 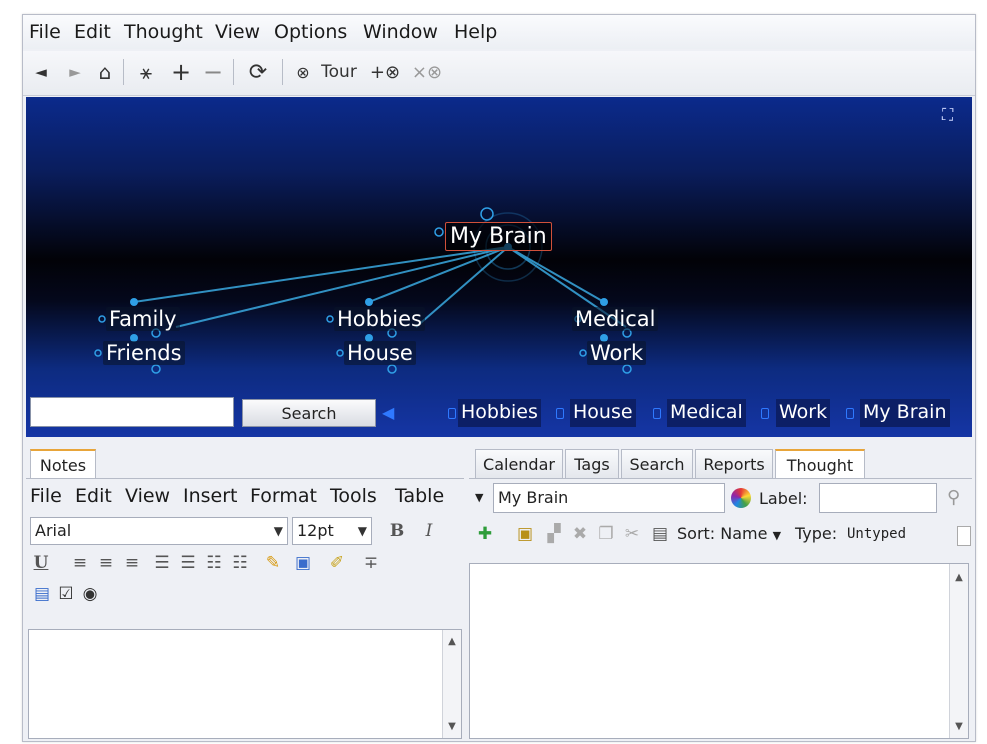 What do you see at coordinates (958, 651) in the screenshot?
I see `thought-list-scrollbar: ▲ ▼` at bounding box center [958, 651].